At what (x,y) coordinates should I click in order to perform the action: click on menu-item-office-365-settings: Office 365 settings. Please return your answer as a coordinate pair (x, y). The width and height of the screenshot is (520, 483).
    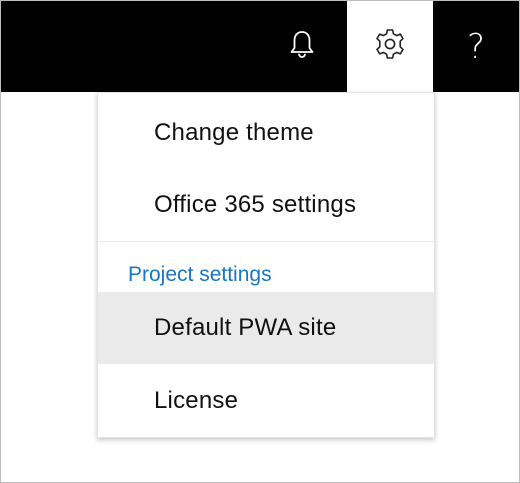
    Looking at the image, I should click on (266, 205).